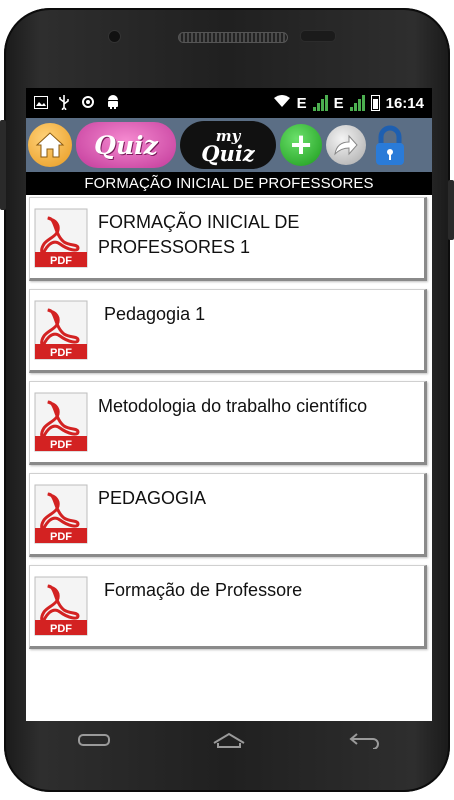 This screenshot has width=454, height=800. Describe the element at coordinates (155, 314) in the screenshot. I see `list-item-label: Pedagogia 1` at that location.